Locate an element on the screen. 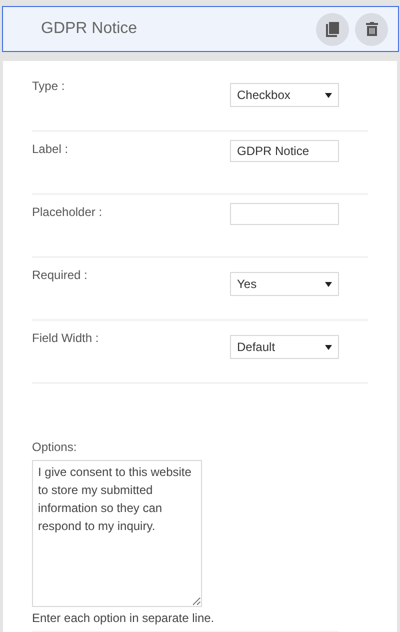  field-label: Placeholder : is located at coordinates (67, 212).